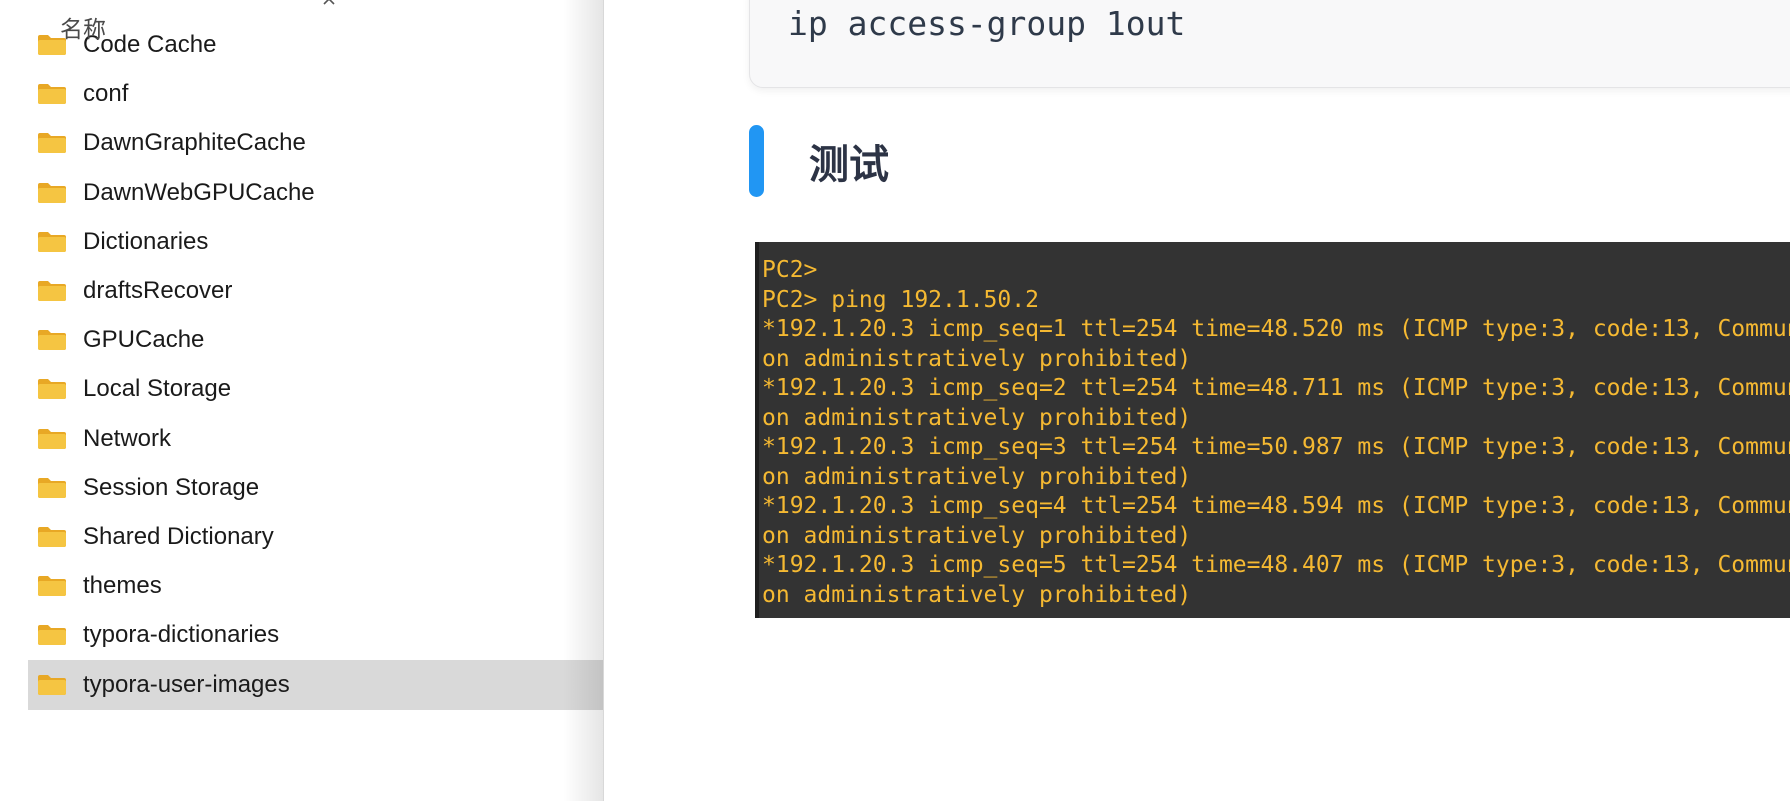 The height and width of the screenshot is (801, 1790). What do you see at coordinates (900, 299) in the screenshot?
I see `terminal-line: PC2> ping 192.1.50.2` at bounding box center [900, 299].